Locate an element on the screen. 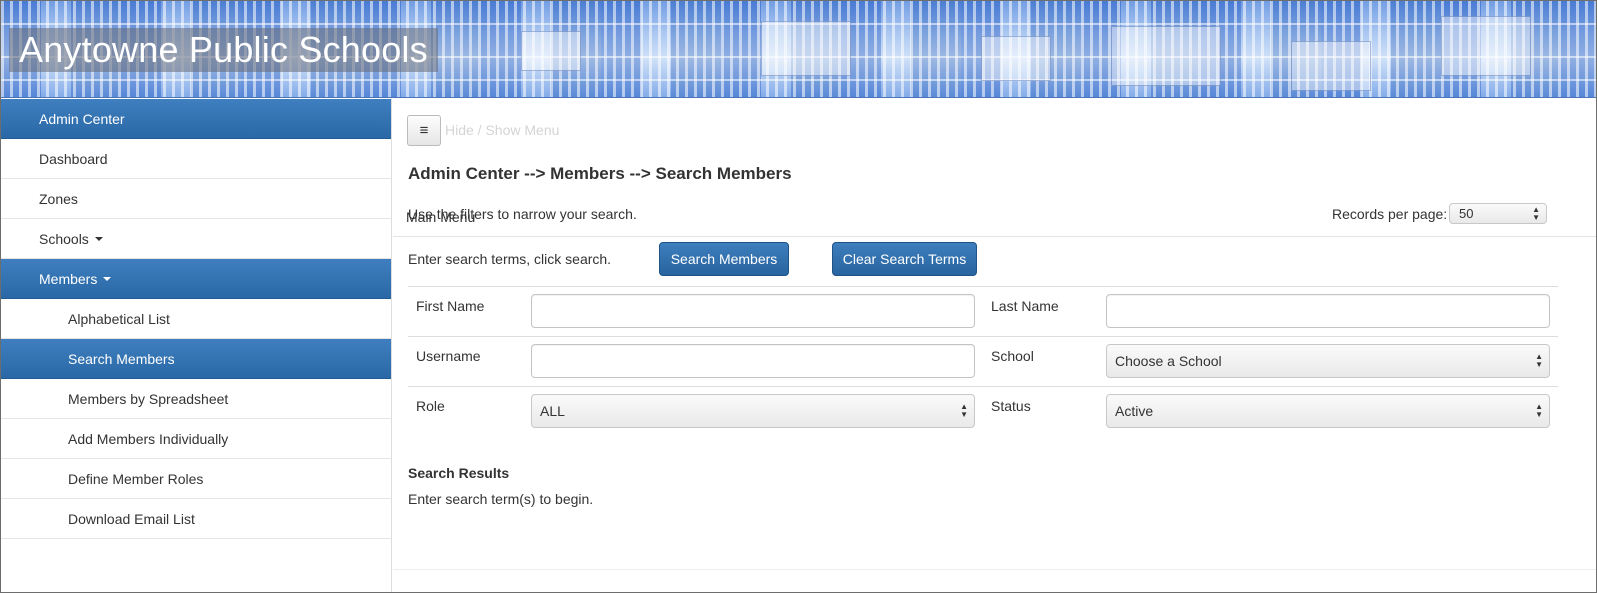  sidebar-item-label: Dashboard is located at coordinates (73, 158).